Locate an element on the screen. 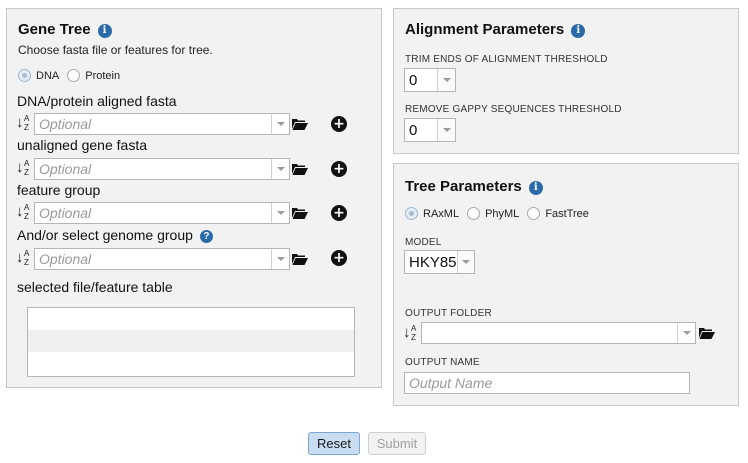  unaligned-fasta-placeholder: Optional is located at coordinates (65, 169).